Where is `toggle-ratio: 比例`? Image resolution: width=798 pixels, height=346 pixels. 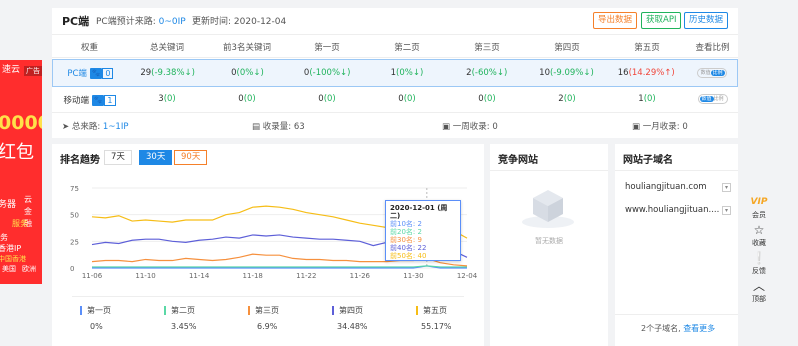
toggle-ratio: 比例 is located at coordinates (718, 99).